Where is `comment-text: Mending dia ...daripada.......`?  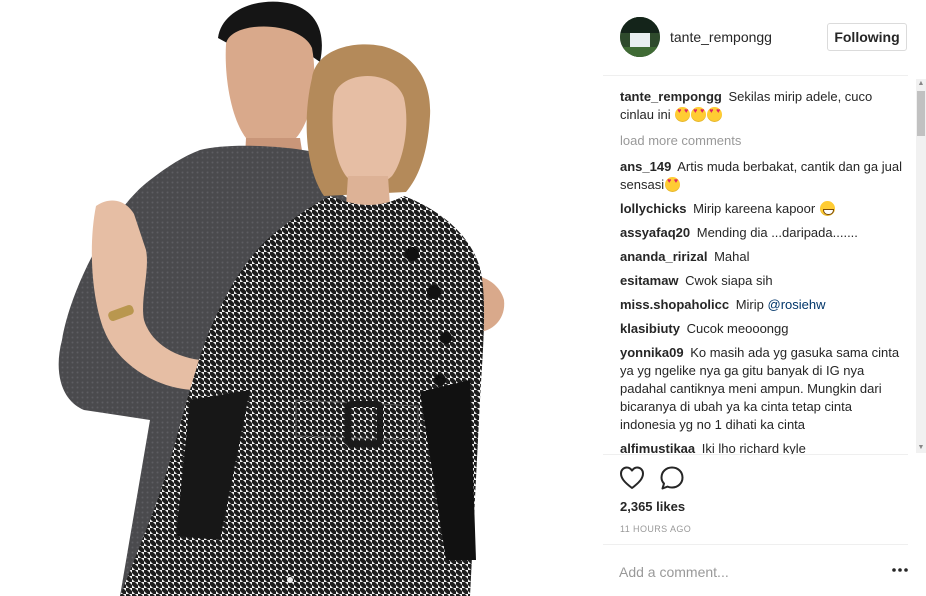
comment-text: Mending dia ...daripada....... is located at coordinates (777, 232).